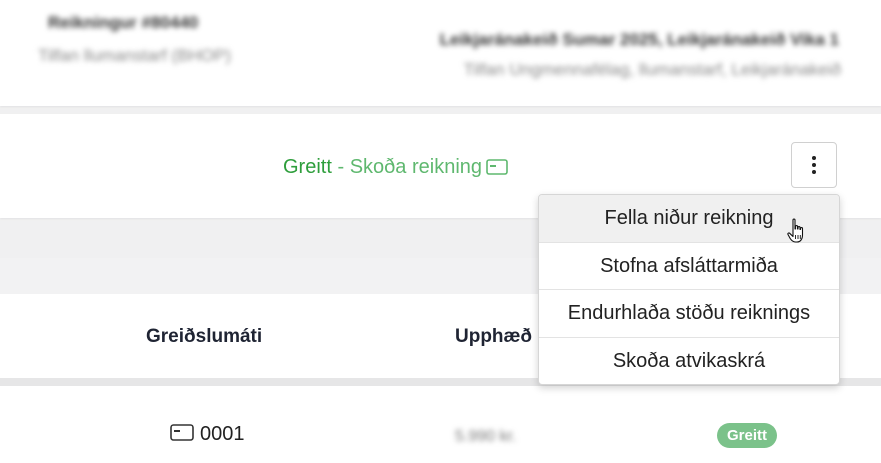 The image size is (881, 463). I want to click on column-header-amount: Upphæð, so click(494, 336).